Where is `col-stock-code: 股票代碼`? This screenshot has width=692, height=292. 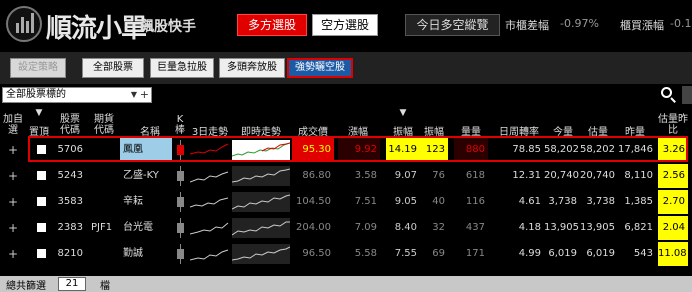 col-stock-code: 股票代碼 is located at coordinates (70, 125).